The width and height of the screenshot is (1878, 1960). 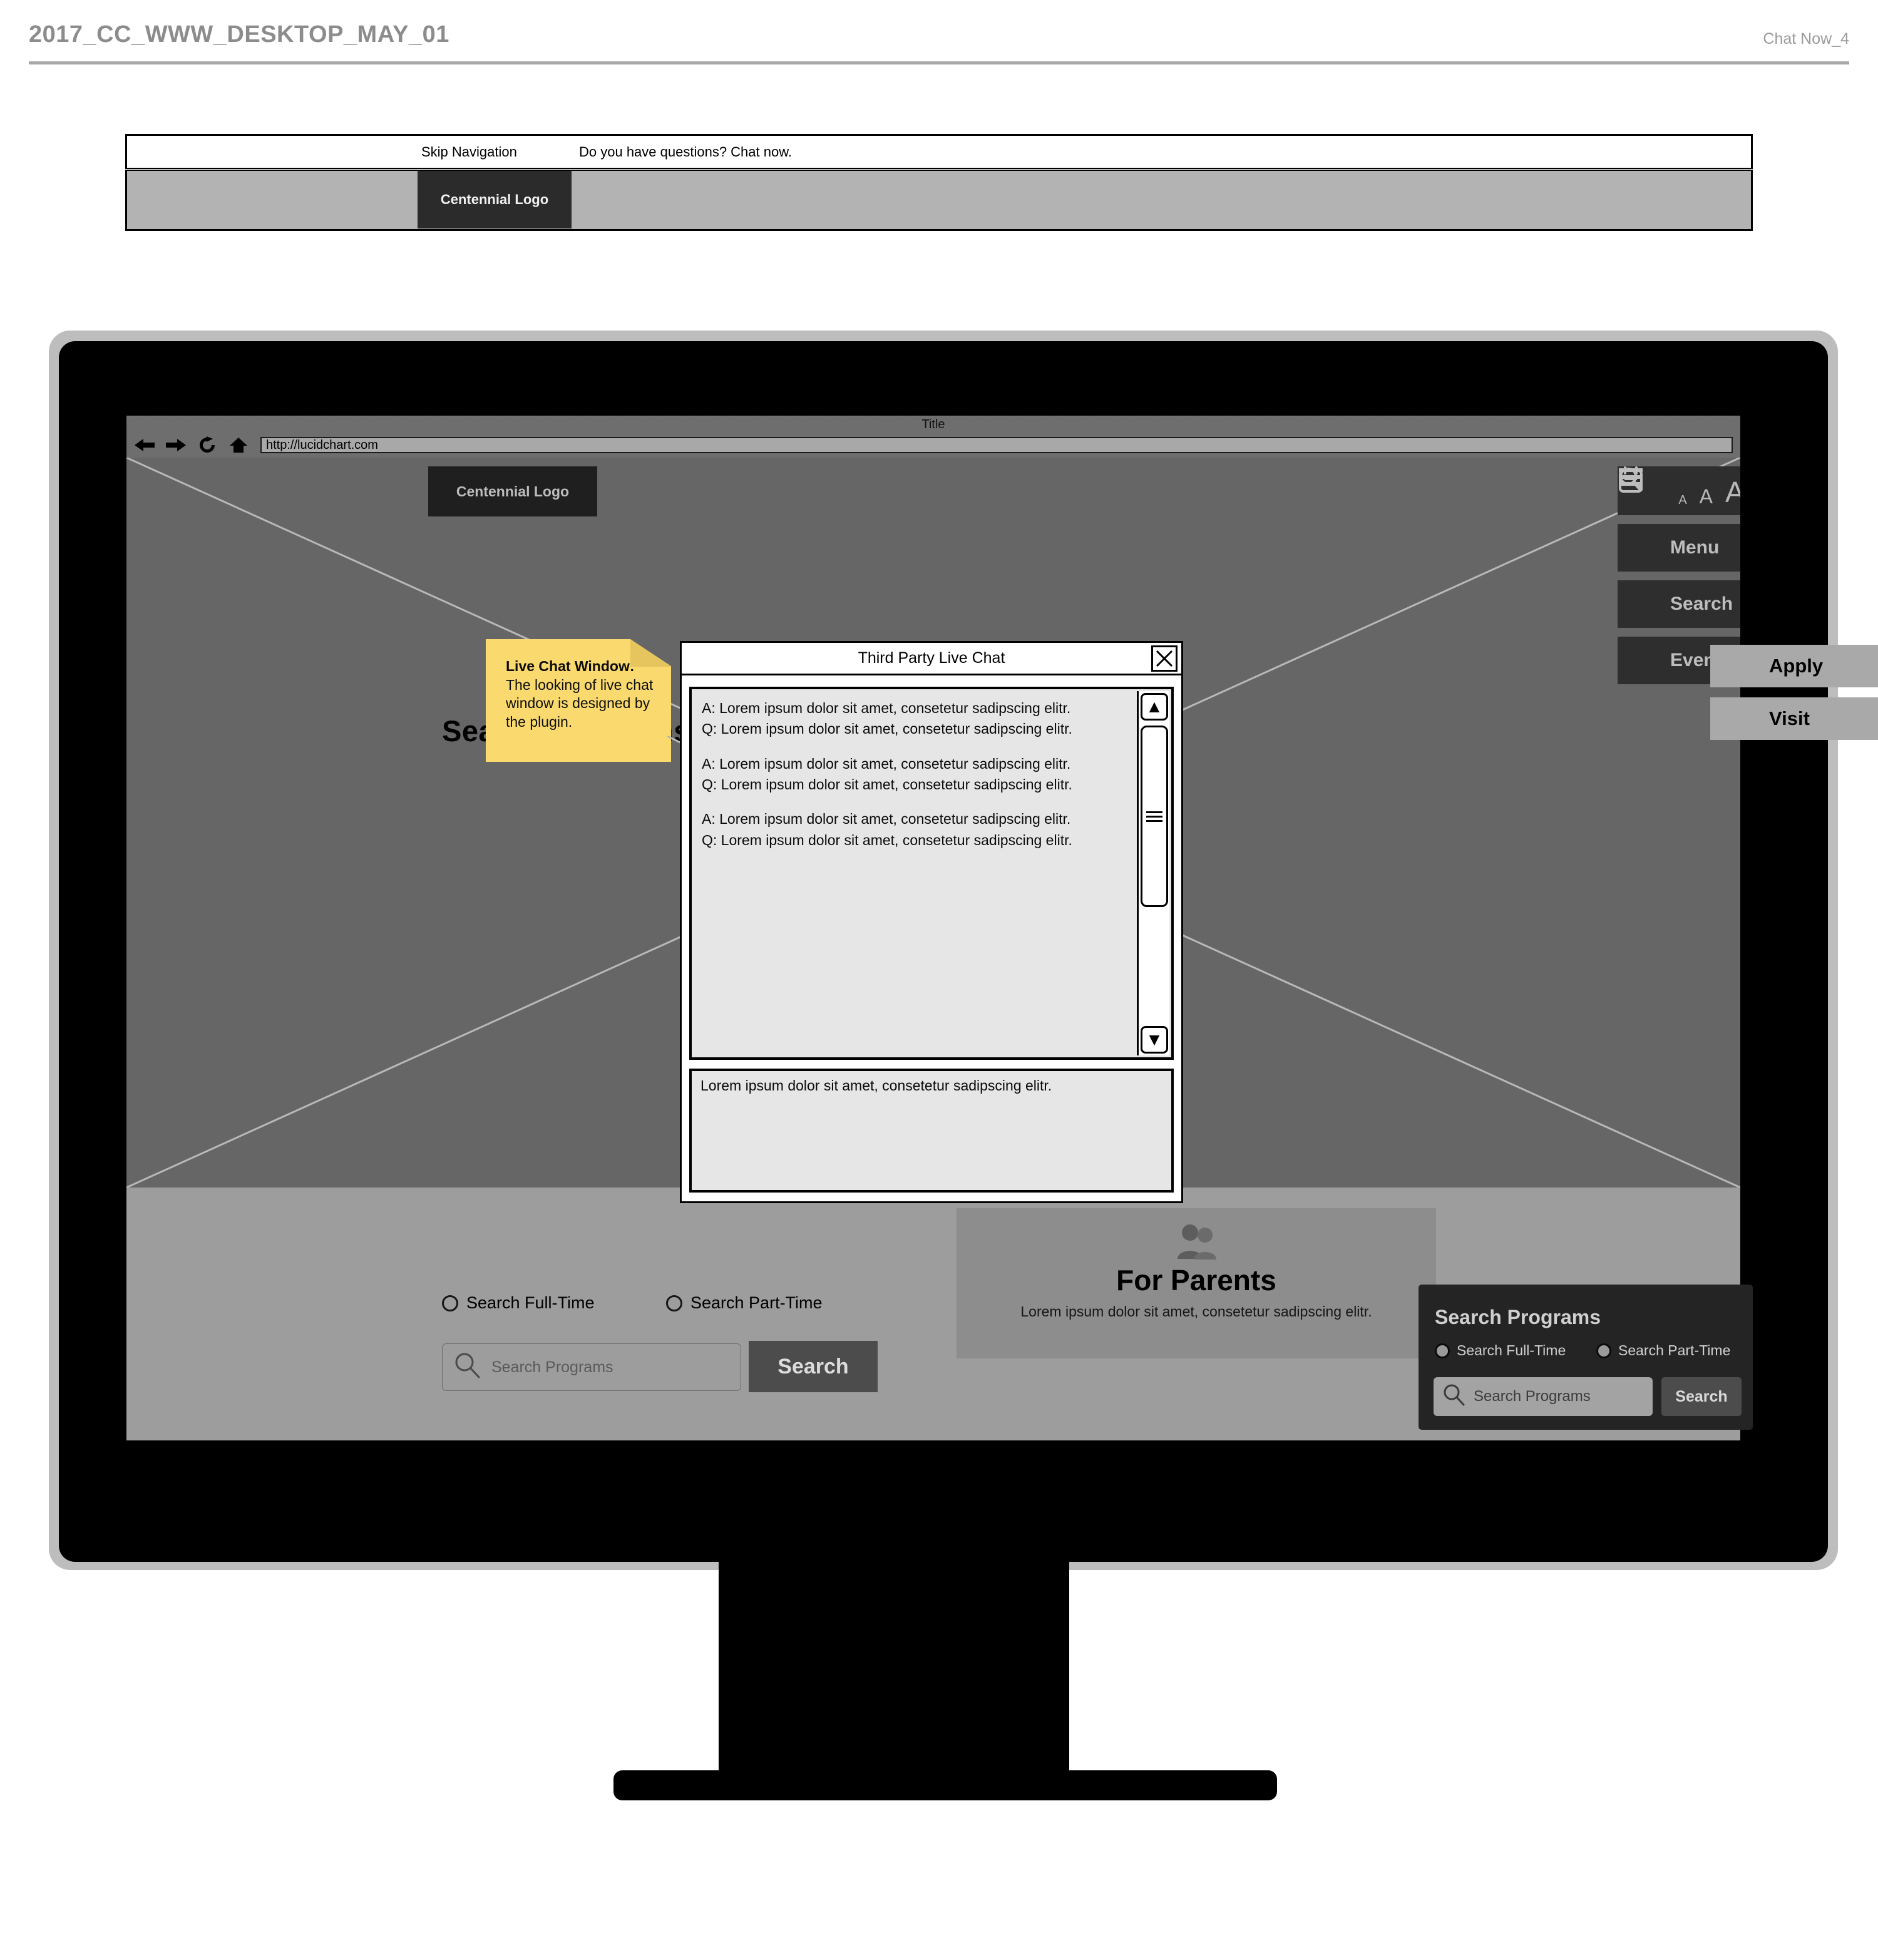 I want to click on document-revision-label: Chat Now_4, so click(x=1806, y=39).